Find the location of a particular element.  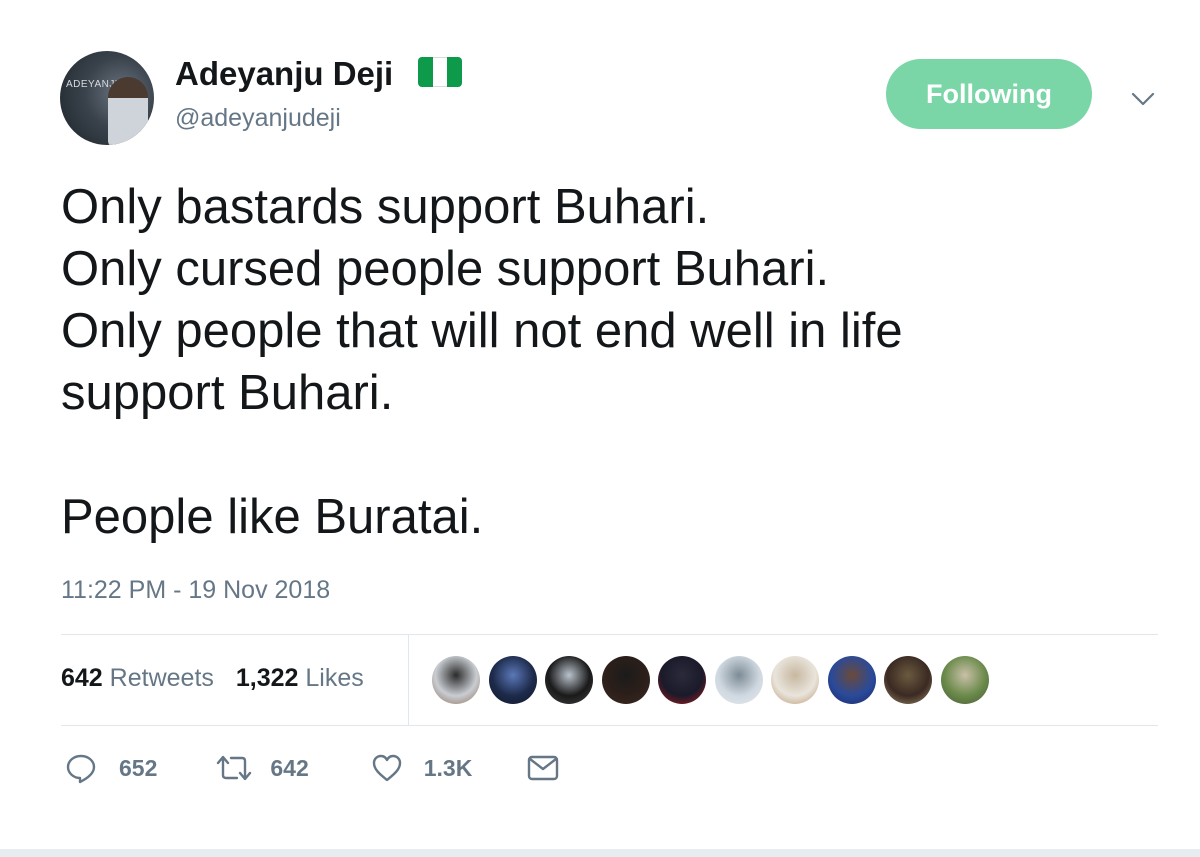

tweet-line: support Buhari. is located at coordinates (227, 393).